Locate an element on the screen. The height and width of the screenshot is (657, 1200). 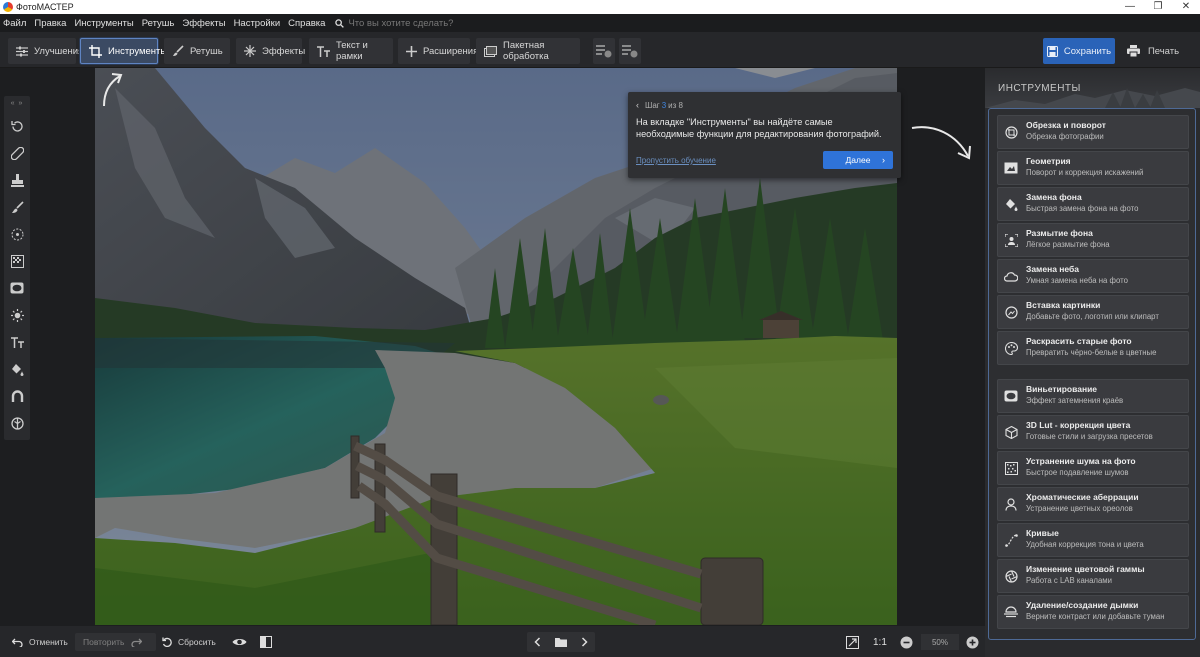
zoom-value: 50% is located at coordinates (940, 642).